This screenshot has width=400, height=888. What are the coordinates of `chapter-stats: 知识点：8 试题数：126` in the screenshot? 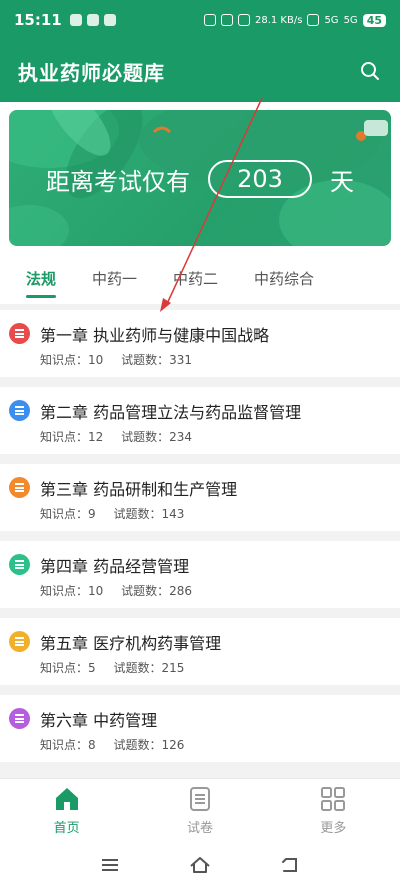 It's located at (119, 744).